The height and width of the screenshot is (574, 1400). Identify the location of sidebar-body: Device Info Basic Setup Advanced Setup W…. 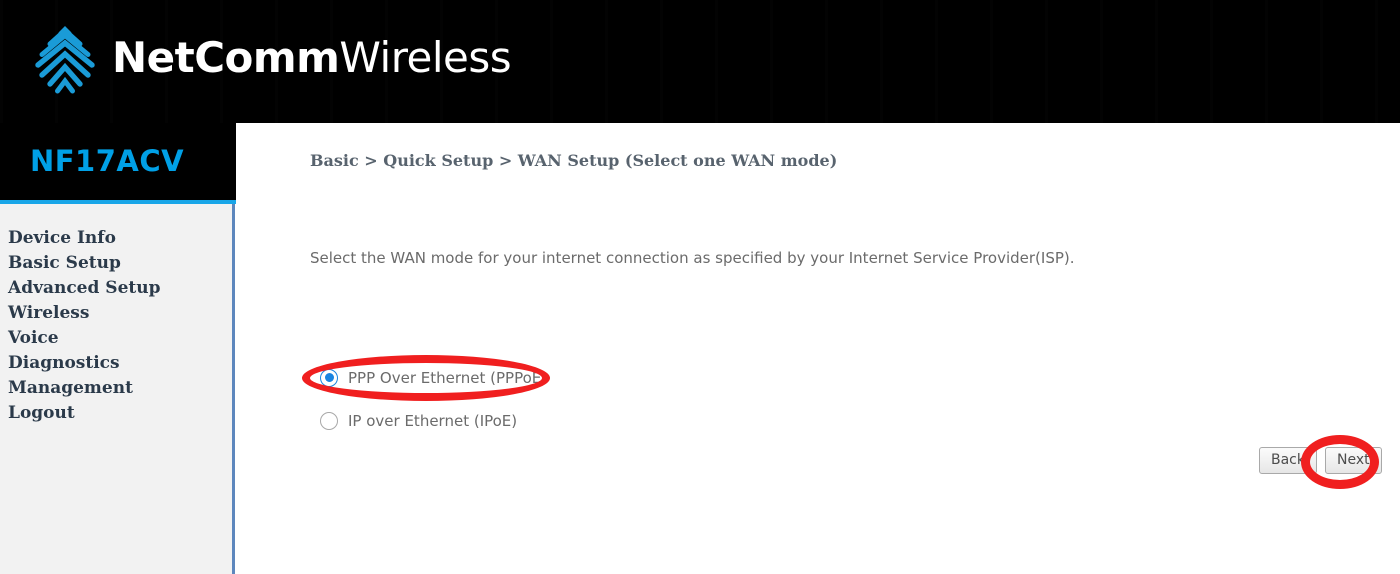
(117, 389).